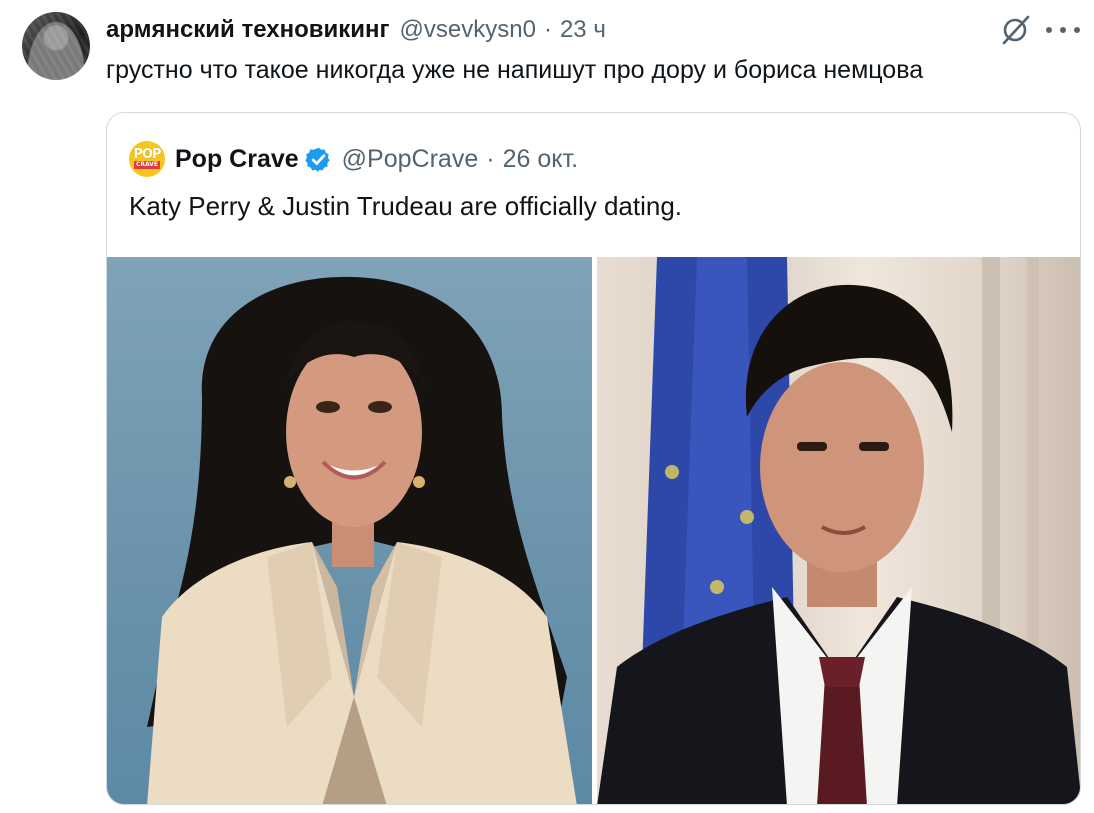 The width and height of the screenshot is (1094, 813). I want to click on more-icon, so click(1063, 30).